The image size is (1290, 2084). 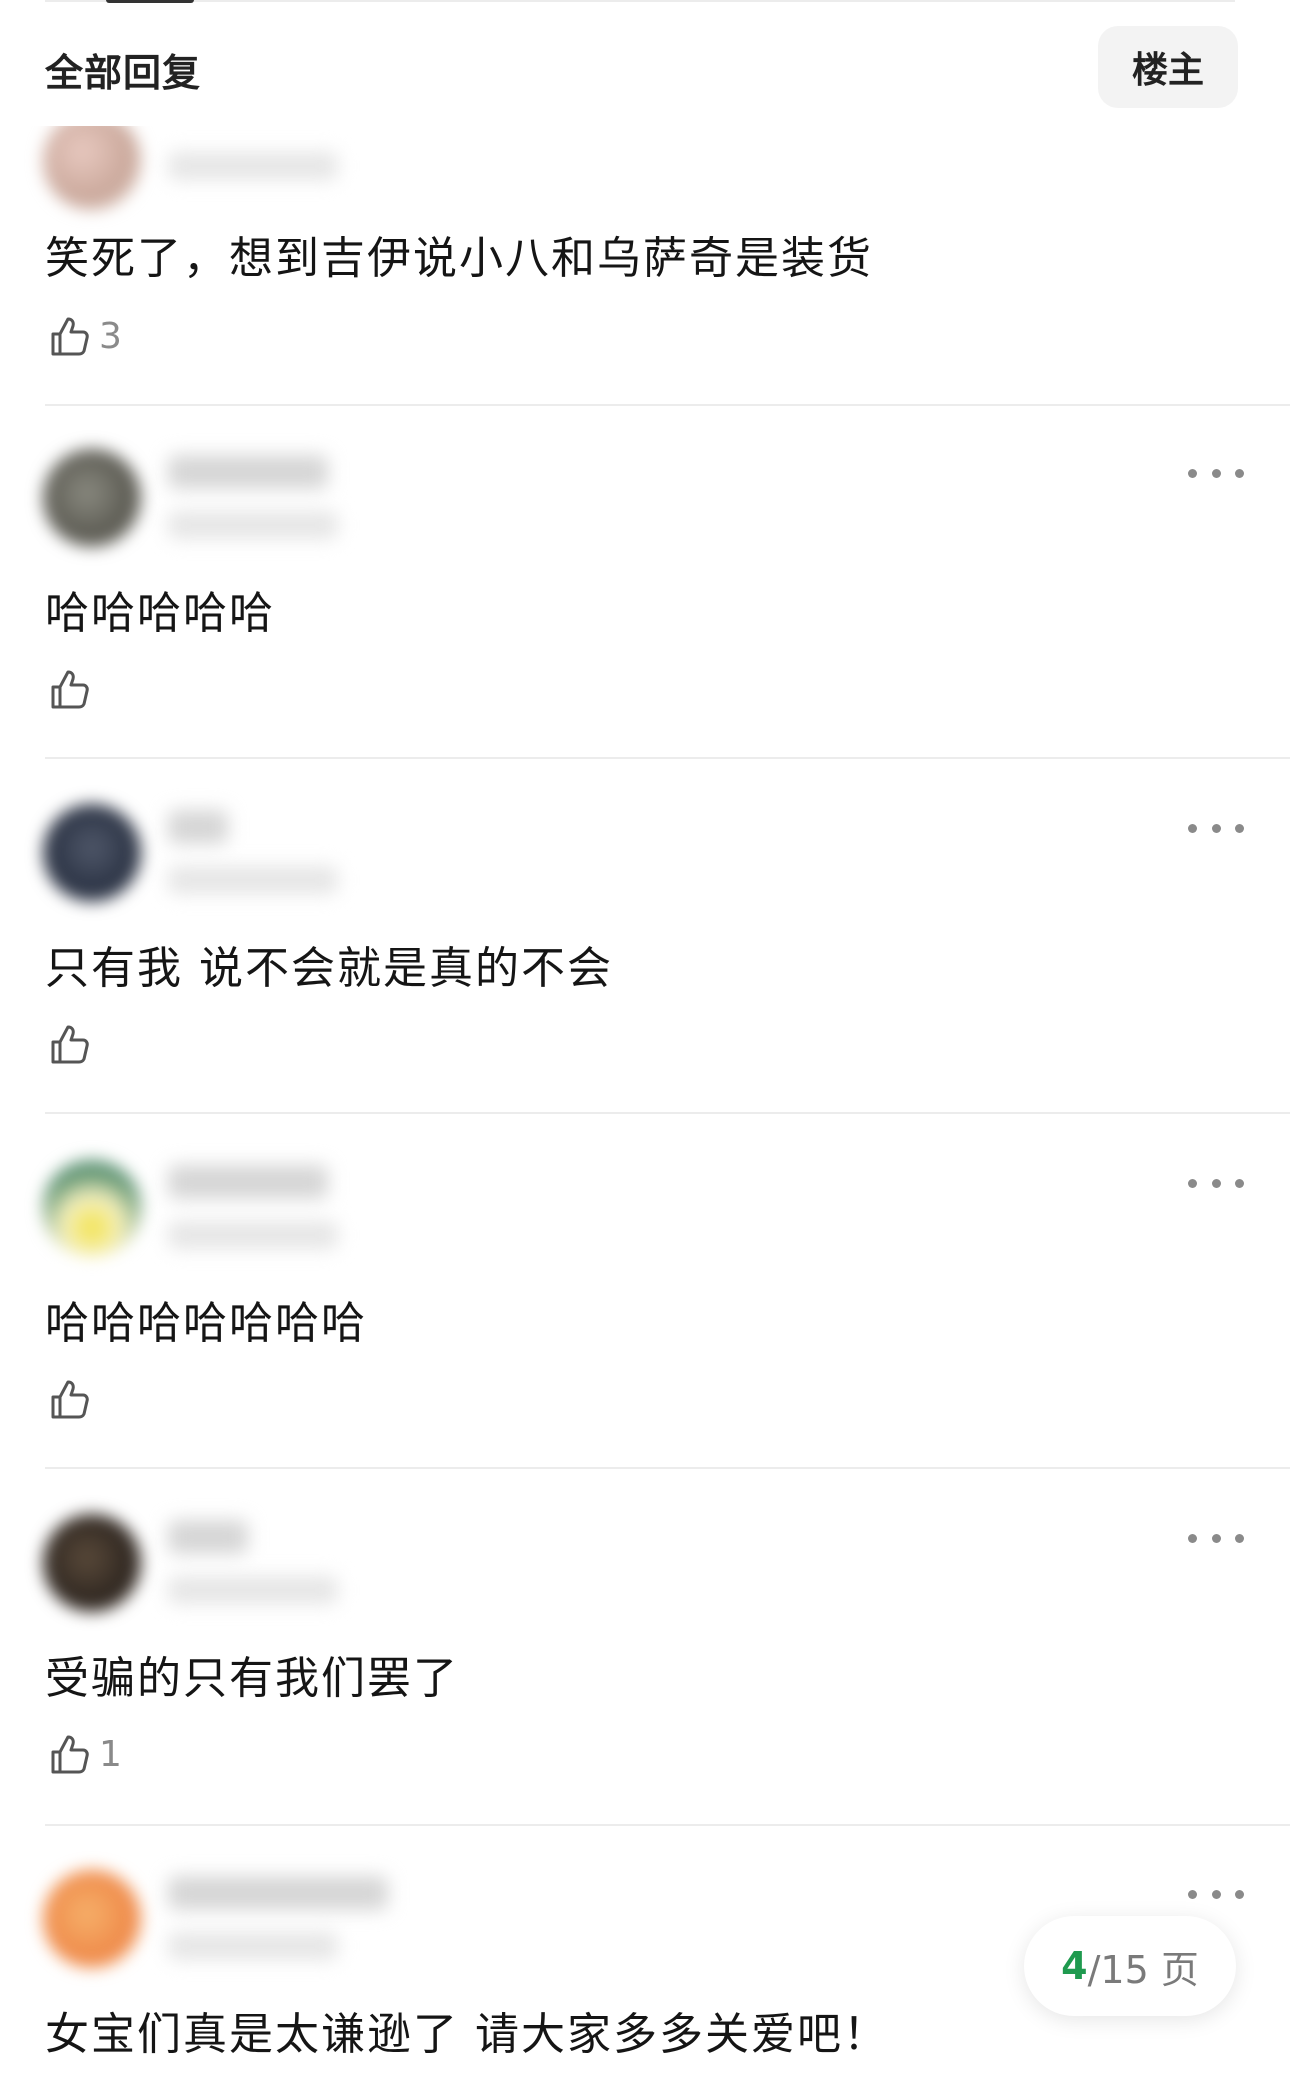 What do you see at coordinates (110, 336) in the screenshot?
I see `like-count: 3` at bounding box center [110, 336].